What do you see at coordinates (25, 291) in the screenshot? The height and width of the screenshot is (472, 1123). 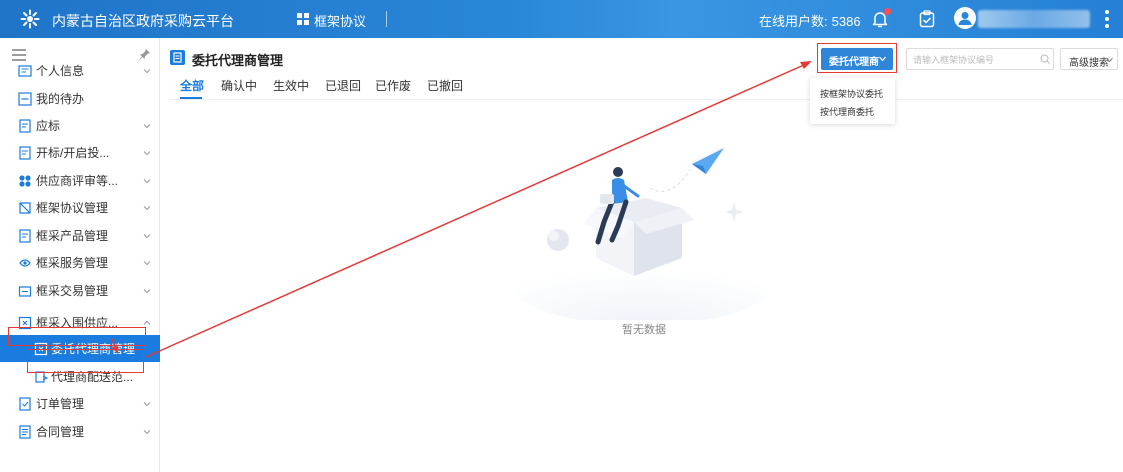 I see `transaction-icon` at bounding box center [25, 291].